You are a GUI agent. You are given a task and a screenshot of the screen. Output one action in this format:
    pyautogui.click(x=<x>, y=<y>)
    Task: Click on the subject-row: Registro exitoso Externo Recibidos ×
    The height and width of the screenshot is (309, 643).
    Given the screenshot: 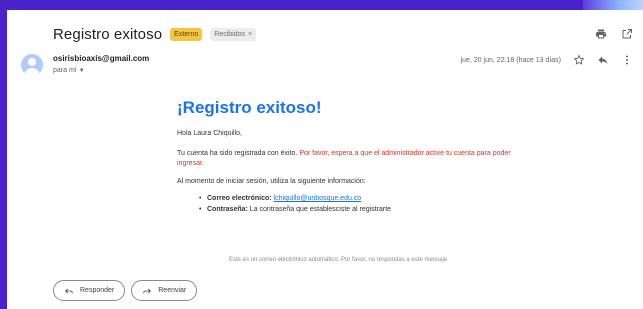 What is the action you would take?
    pyautogui.click(x=155, y=34)
    